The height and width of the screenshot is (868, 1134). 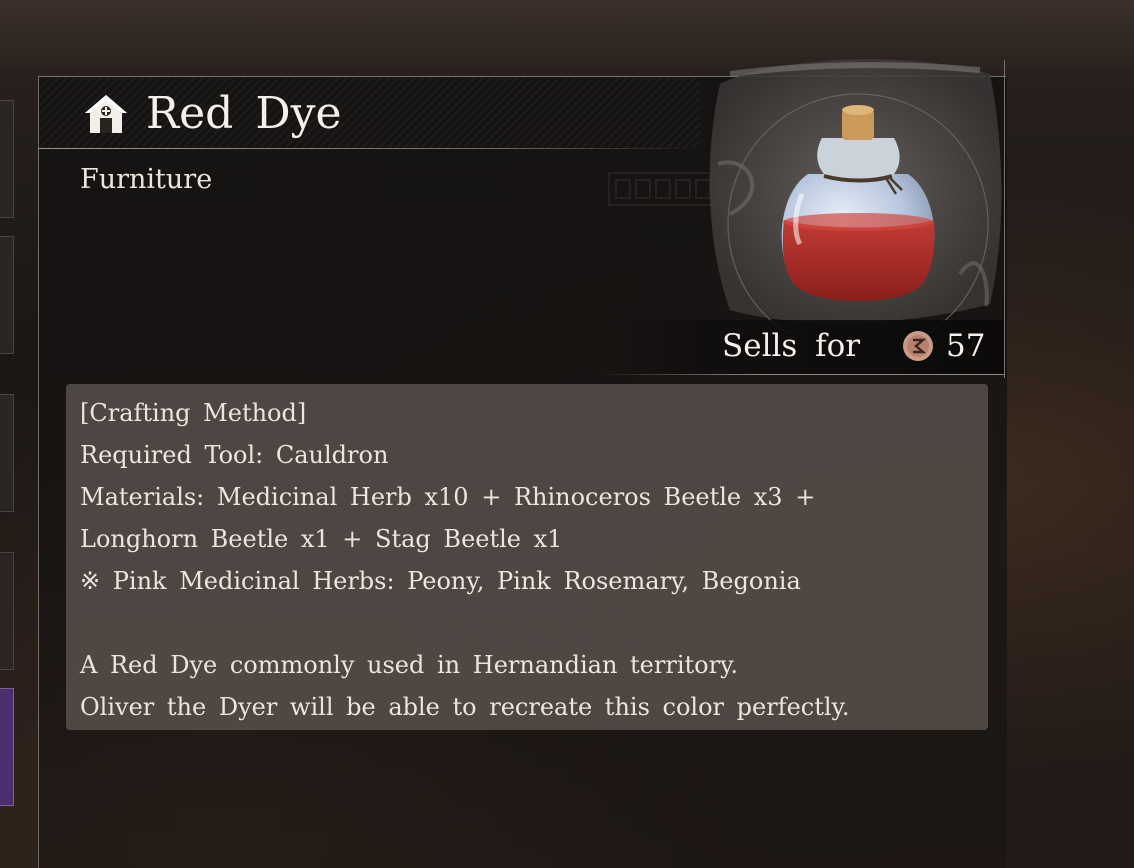 I want to click on sell-label: Sells for, so click(x=791, y=346).